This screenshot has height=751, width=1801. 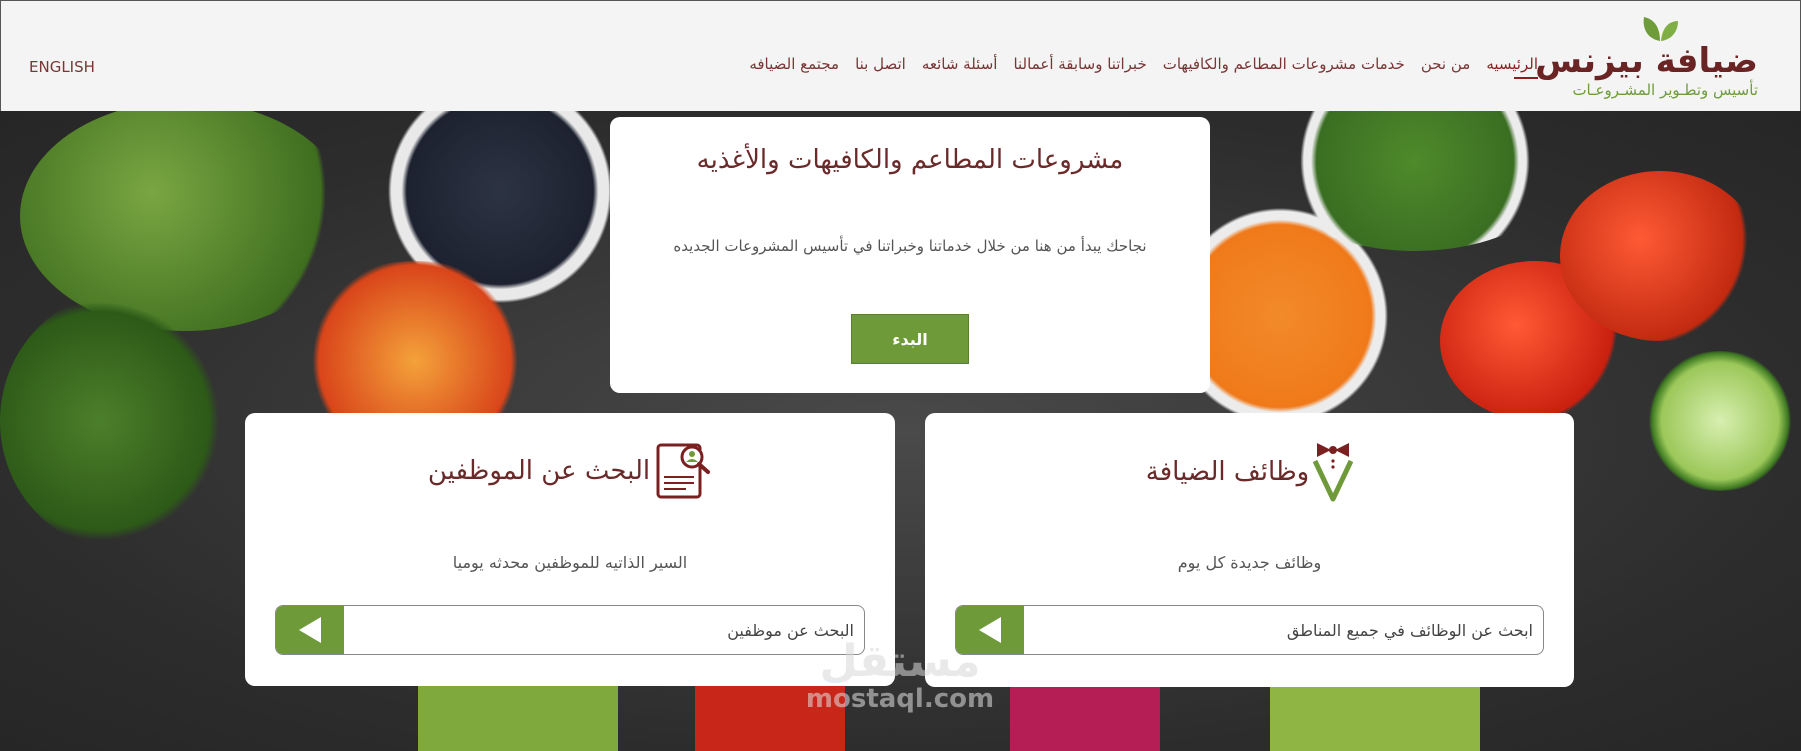 What do you see at coordinates (570, 562) in the screenshot?
I see `staff-subtitle: السير الذاتيه للموظفين محدثه يوميا` at bounding box center [570, 562].